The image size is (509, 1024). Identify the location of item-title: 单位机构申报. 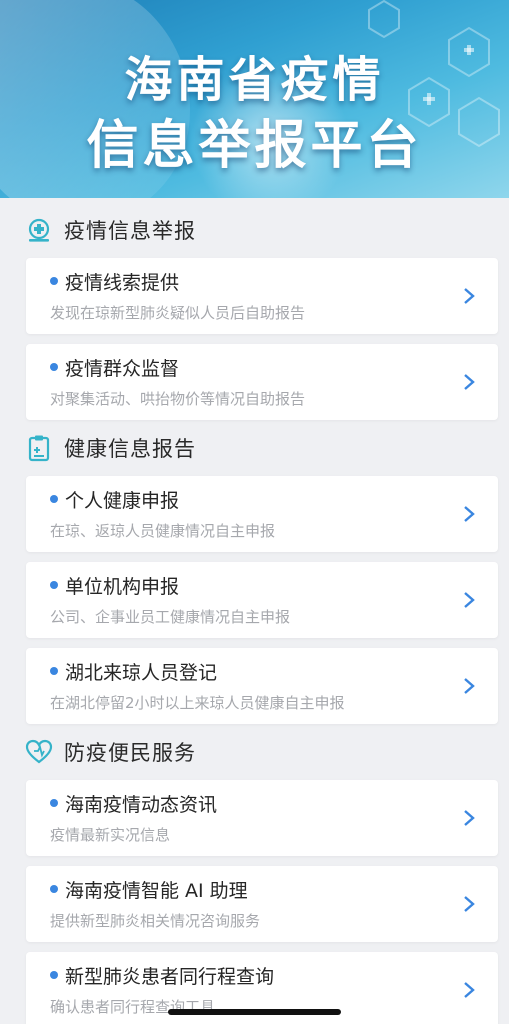
(122, 587).